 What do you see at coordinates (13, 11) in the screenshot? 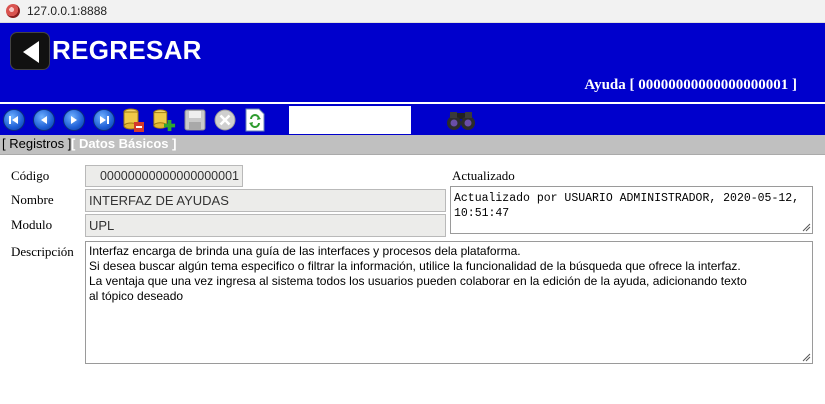
I see `site-favicon-icon` at bounding box center [13, 11].